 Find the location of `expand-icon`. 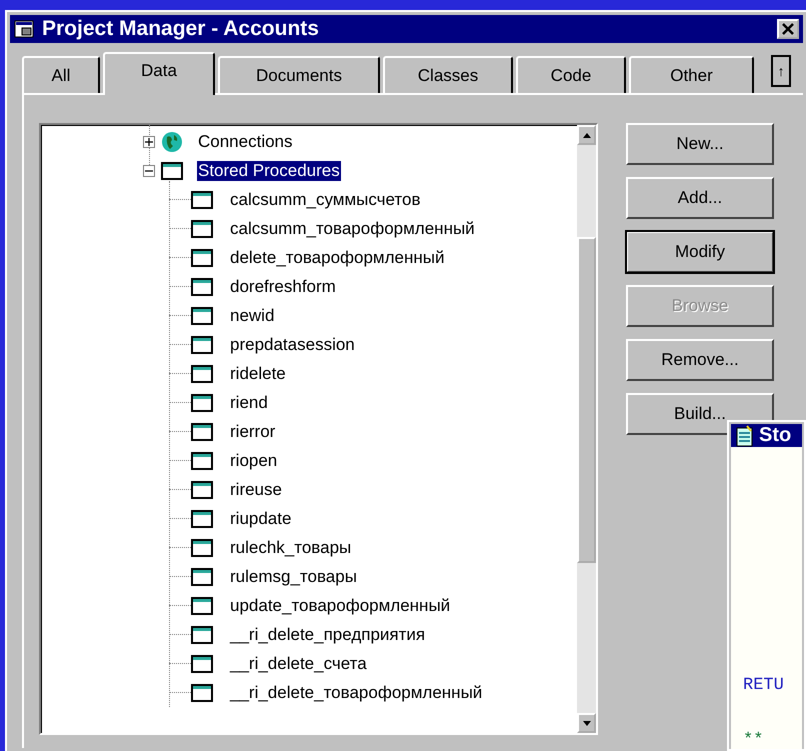

expand-icon is located at coordinates (149, 142).